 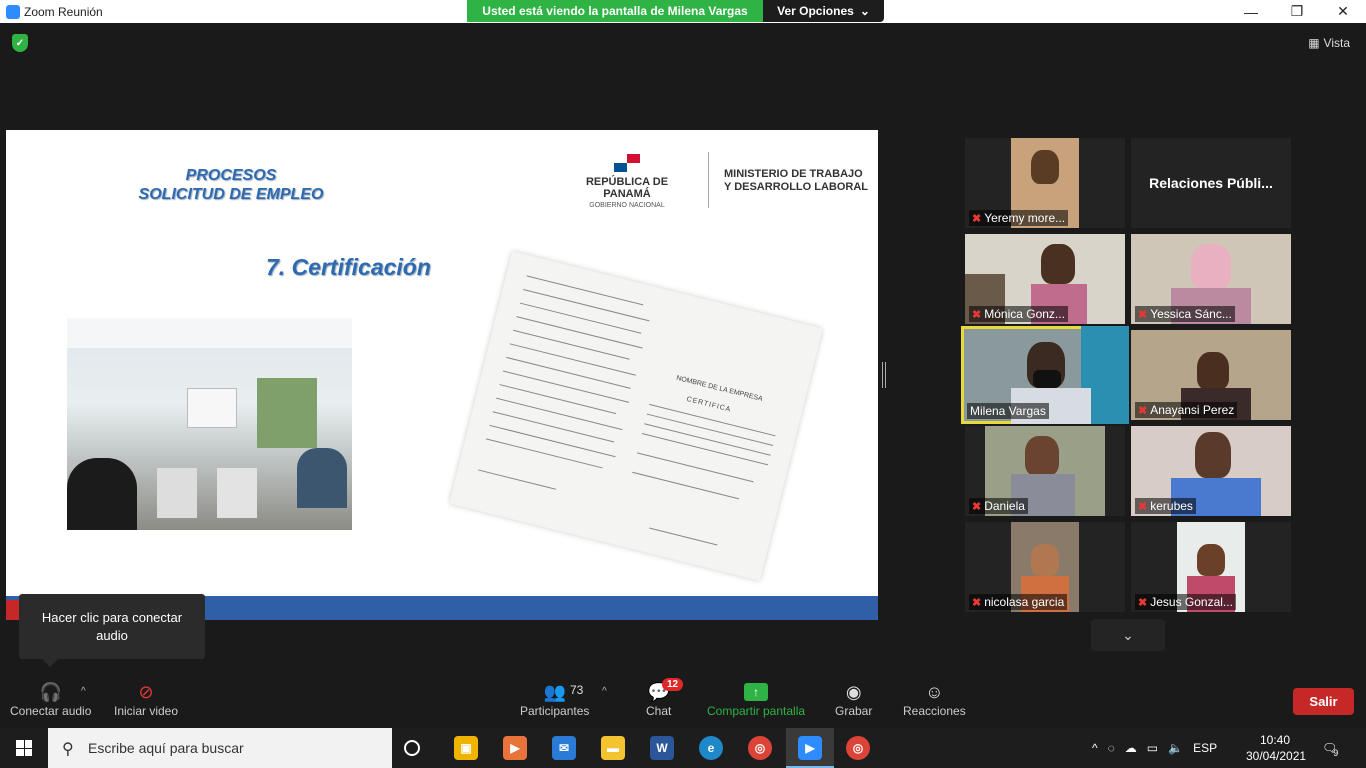 I want to click on participant-tile: ✖ kerubes, so click(x=1211, y=471).